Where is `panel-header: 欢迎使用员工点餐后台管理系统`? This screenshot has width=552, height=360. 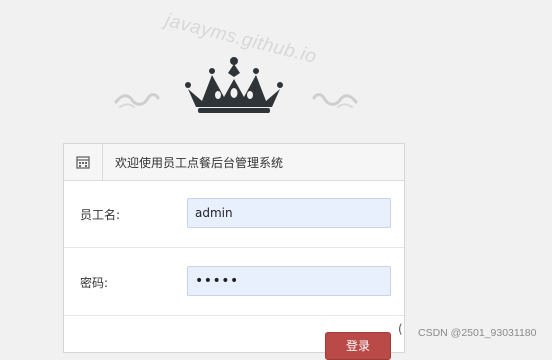 panel-header: 欢迎使用员工点餐后台管理系统 is located at coordinates (234, 162).